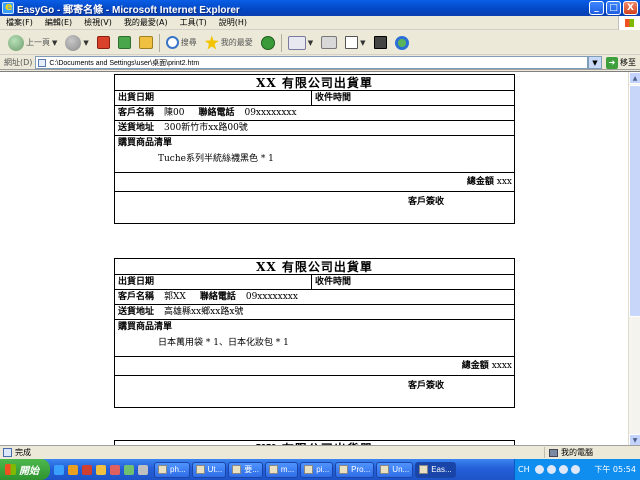 Image resolution: width=640 pixels, height=480 pixels. I want to click on signature-row: 客戶簽收, so click(314, 391).